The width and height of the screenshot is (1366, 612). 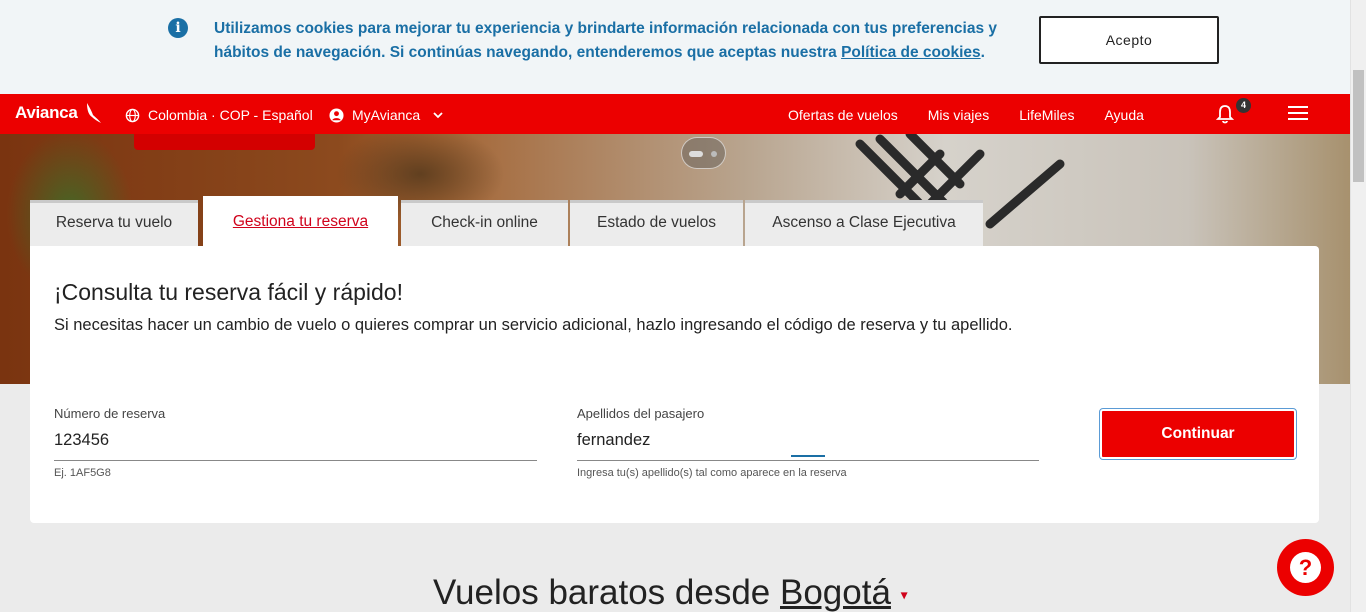 I want to click on cheap-flights-heading: Vuelos baratos desde Bogotá ▾, so click(x=670, y=592).